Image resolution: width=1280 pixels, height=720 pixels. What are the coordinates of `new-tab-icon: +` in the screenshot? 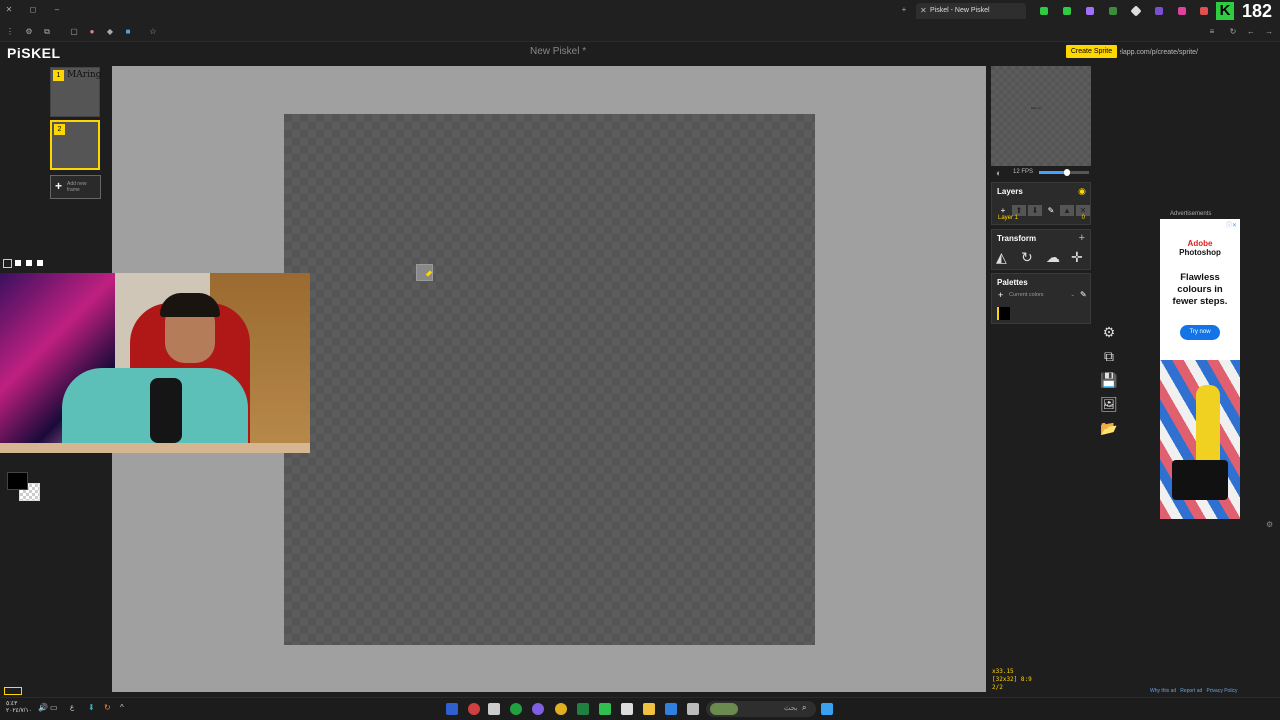 It's located at (904, 10).